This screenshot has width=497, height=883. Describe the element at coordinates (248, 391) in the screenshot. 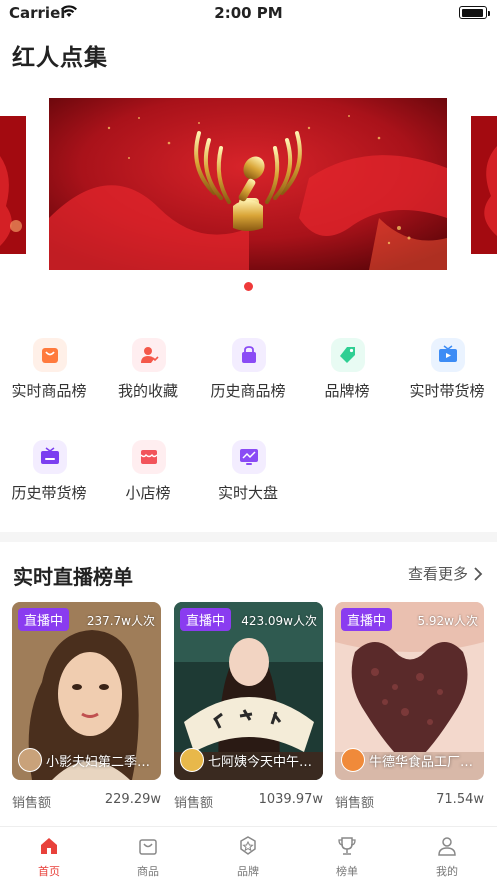

I see `category-label: 历史商品榜` at that location.